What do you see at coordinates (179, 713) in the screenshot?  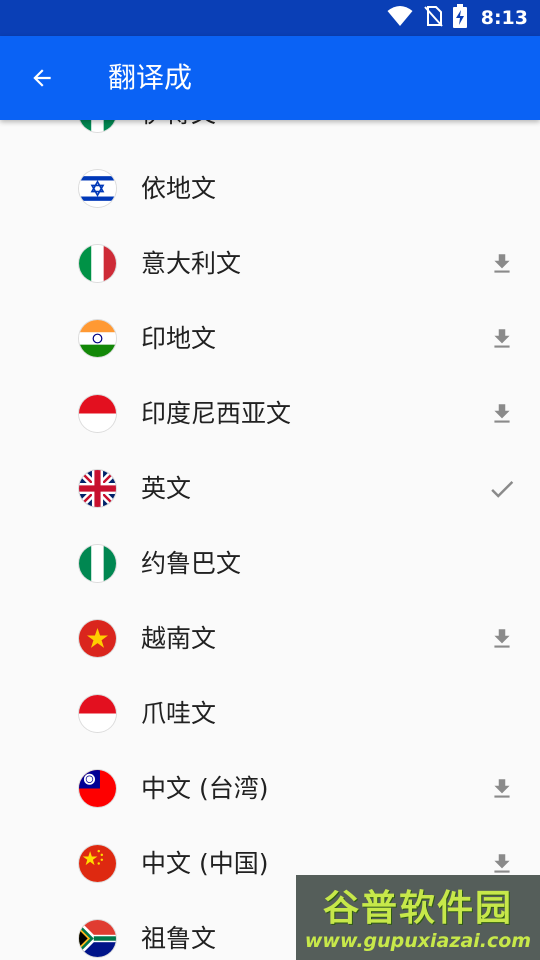 I see `language-label: 爪哇文` at bounding box center [179, 713].